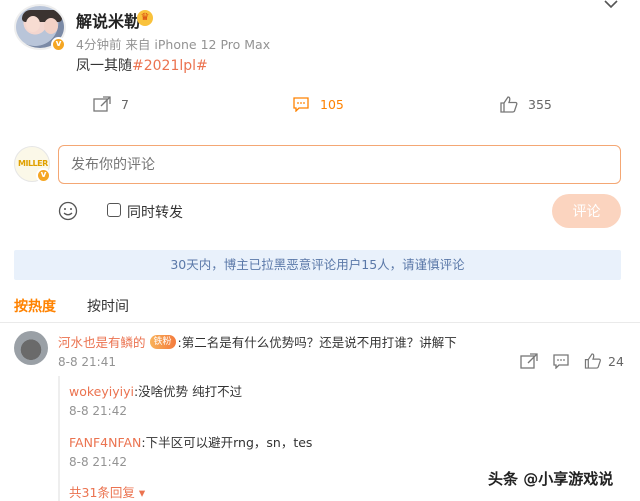 This screenshot has width=640, height=501. I want to click on repost-button: 7, so click(111, 104).